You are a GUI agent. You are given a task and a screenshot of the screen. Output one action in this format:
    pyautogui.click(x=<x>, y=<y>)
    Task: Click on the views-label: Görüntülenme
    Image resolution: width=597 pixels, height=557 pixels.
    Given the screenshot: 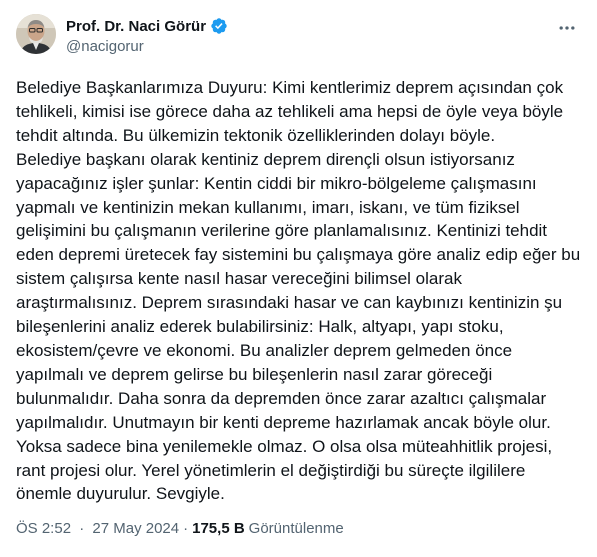 What is the action you would take?
    pyautogui.click(x=296, y=528)
    